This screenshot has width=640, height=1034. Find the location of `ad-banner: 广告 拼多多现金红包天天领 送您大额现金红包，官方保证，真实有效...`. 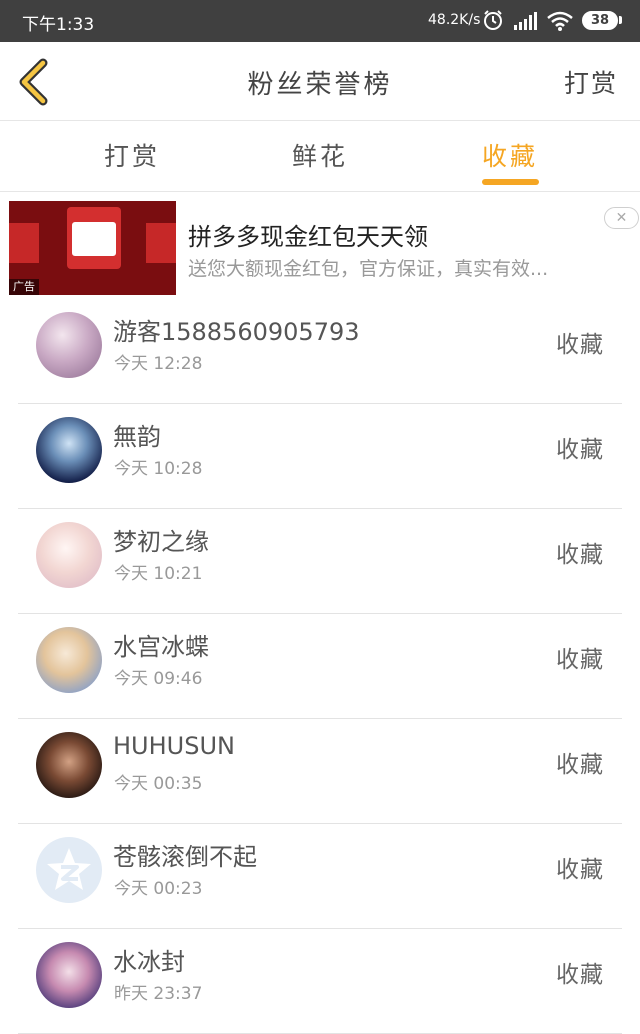

ad-banner: 广告 拼多多现金红包天天领 送您大额现金红包，官方保证，真实有效... is located at coordinates (320, 245).